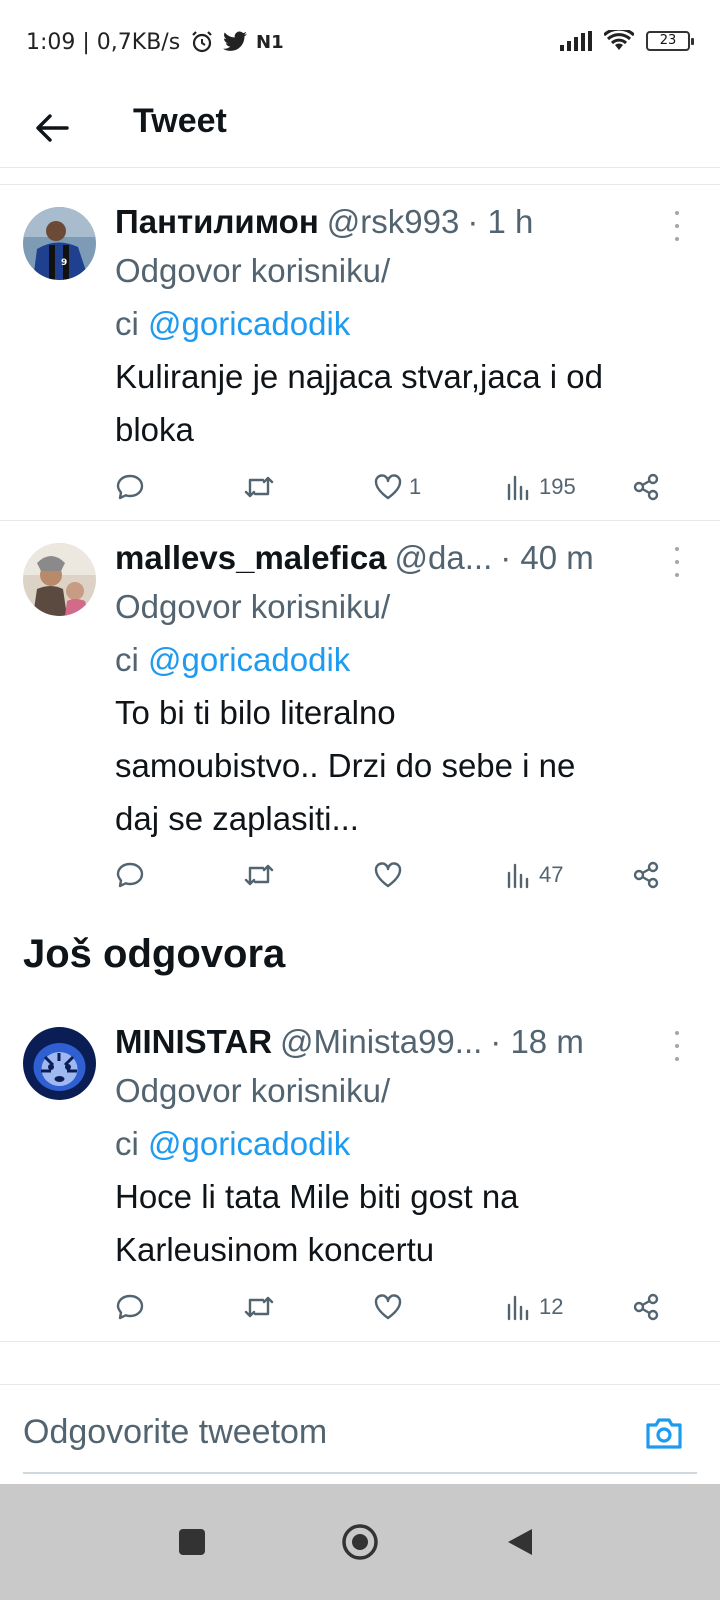 The image size is (720, 1600). I want to click on tweet-text-line: To bi ti bilo literalno, so click(255, 712).